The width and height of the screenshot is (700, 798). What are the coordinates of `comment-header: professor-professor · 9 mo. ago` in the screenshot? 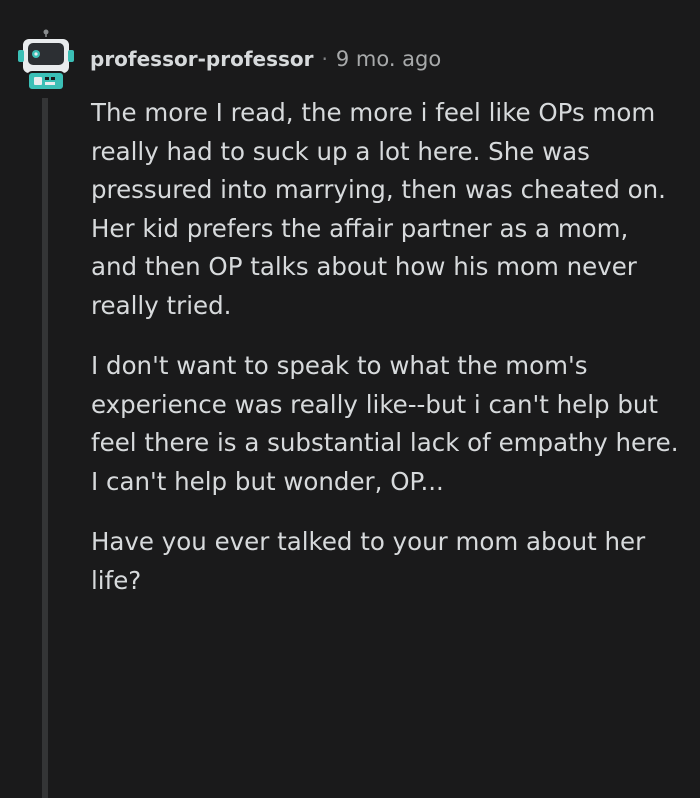 It's located at (265, 59).